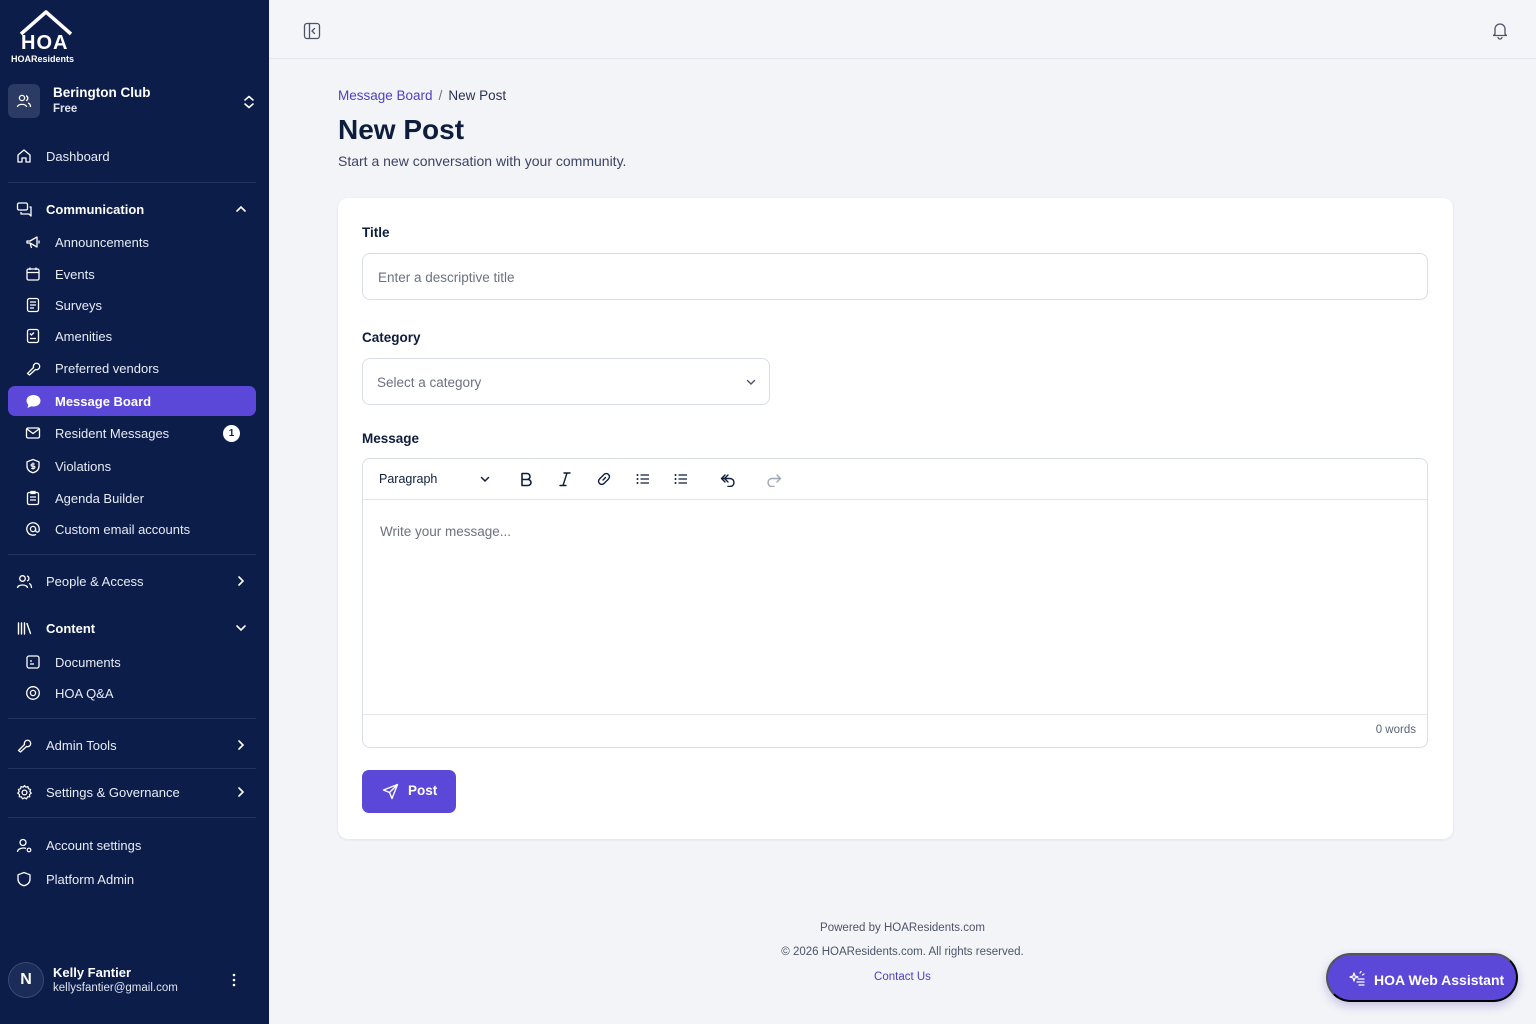 Image resolution: width=1536 pixels, height=1024 pixels. Describe the element at coordinates (132, 156) in the screenshot. I see `sidebar-item-dashboard: Dashboard` at that location.